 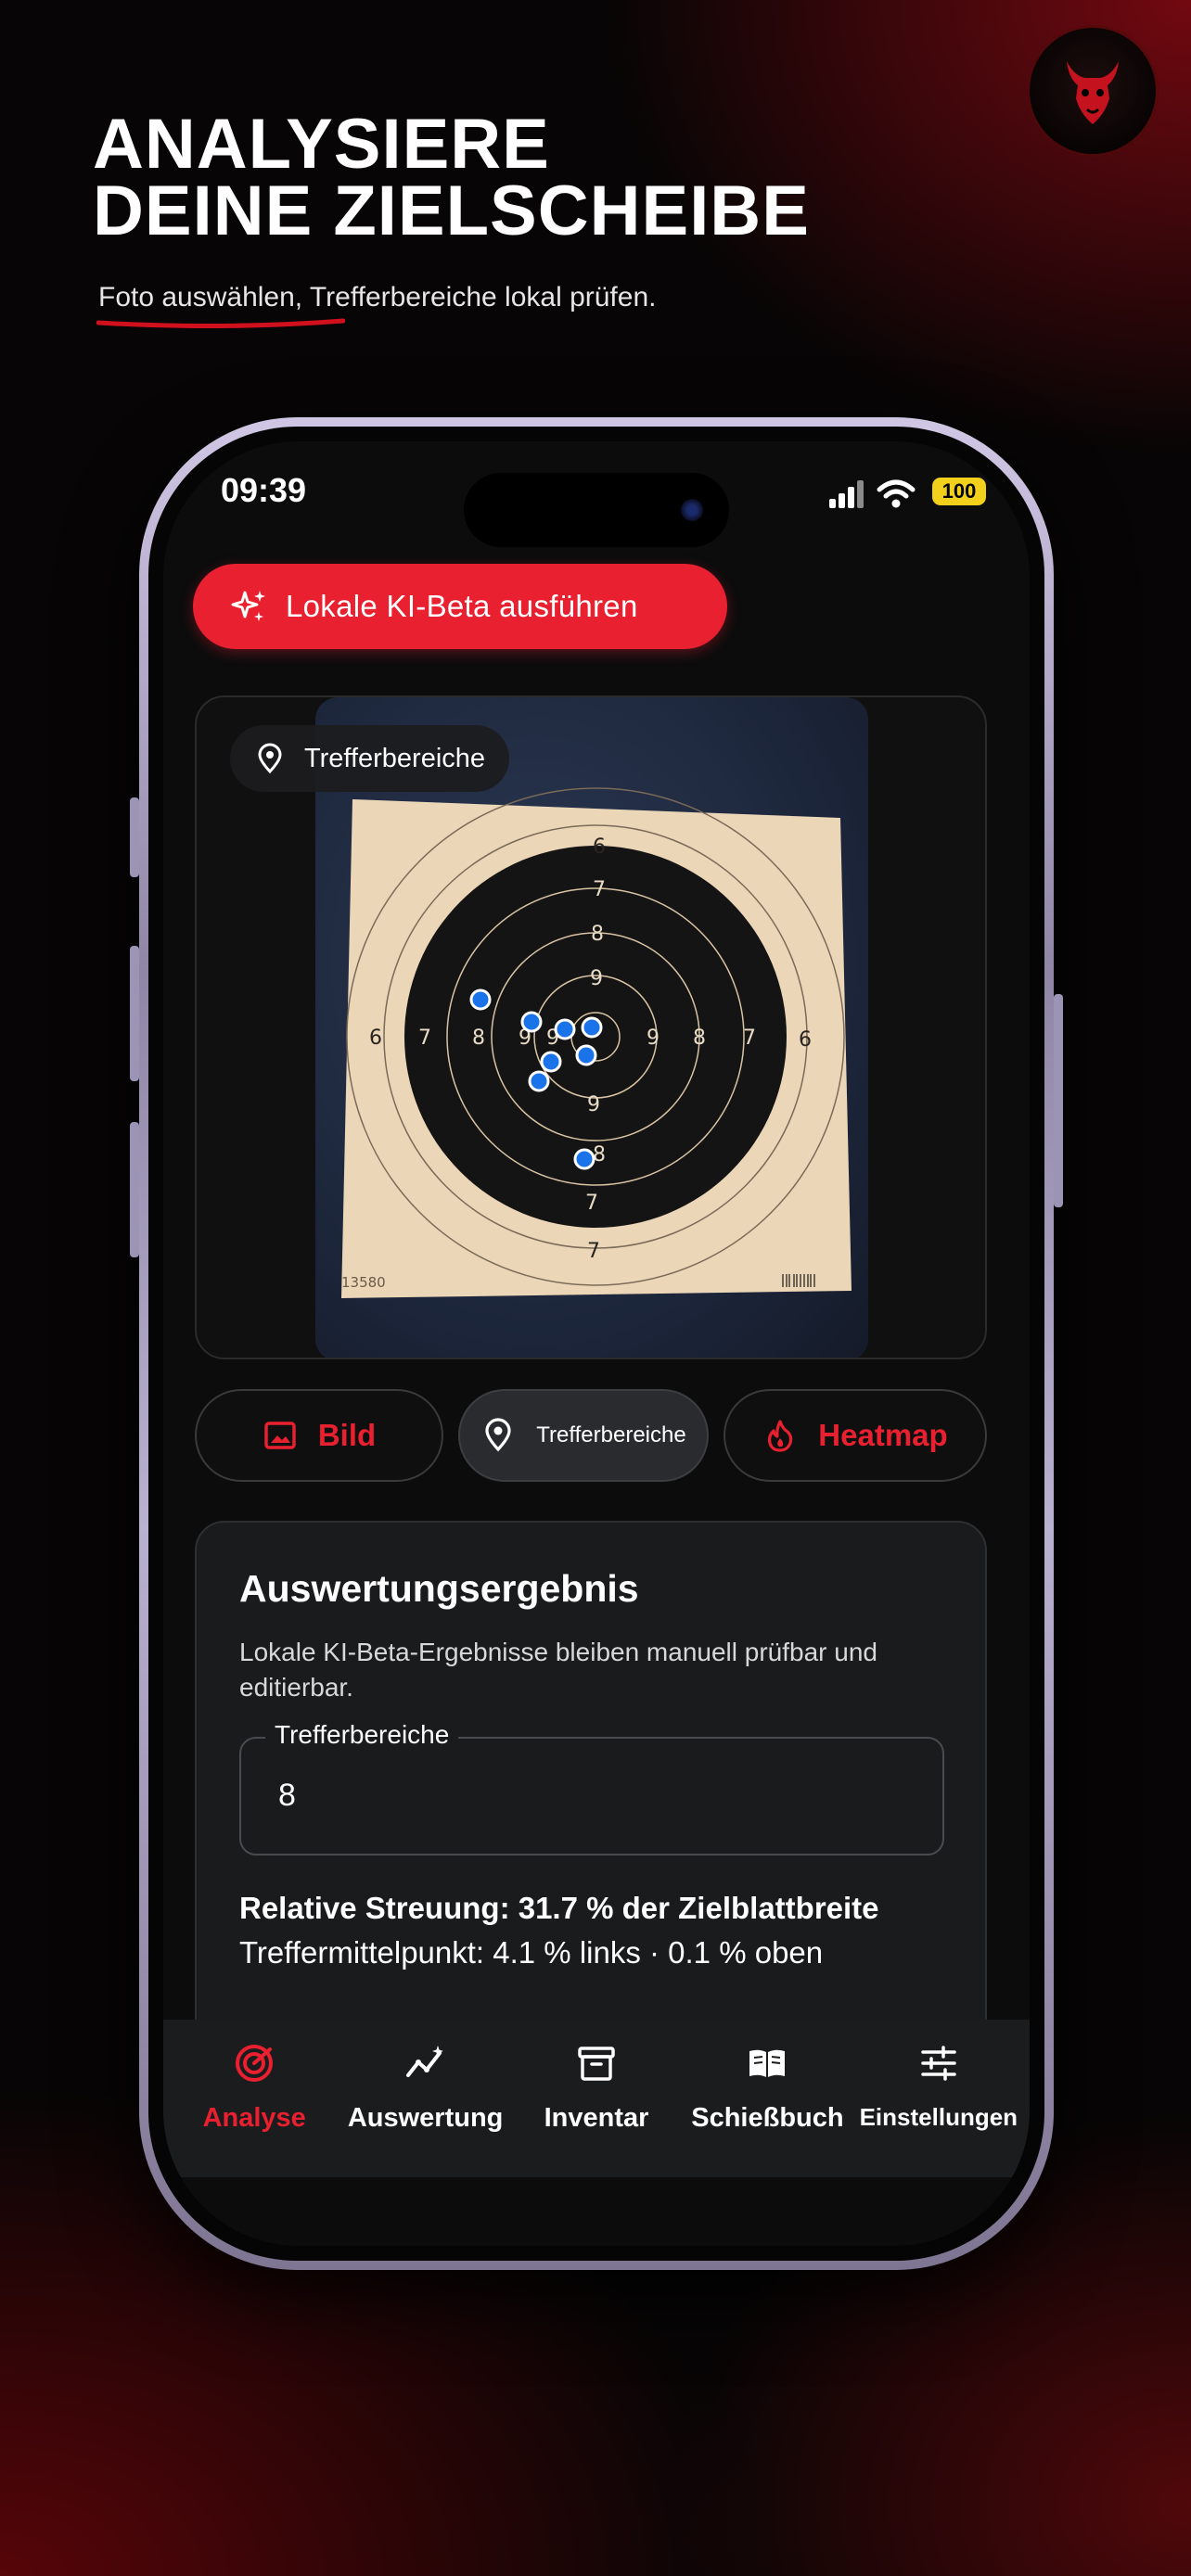 I want to click on result-title: Auswertungsergebnis, so click(x=439, y=1588).